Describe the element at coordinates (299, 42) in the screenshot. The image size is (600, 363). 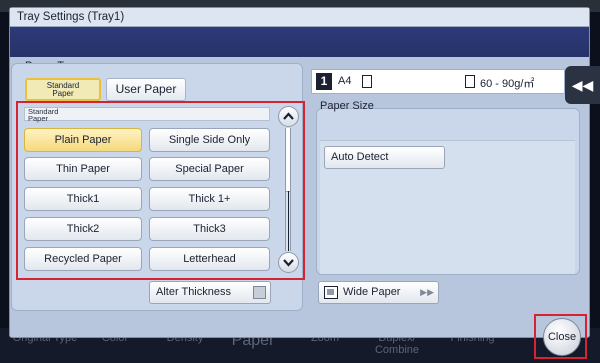
I see `header-band` at that location.